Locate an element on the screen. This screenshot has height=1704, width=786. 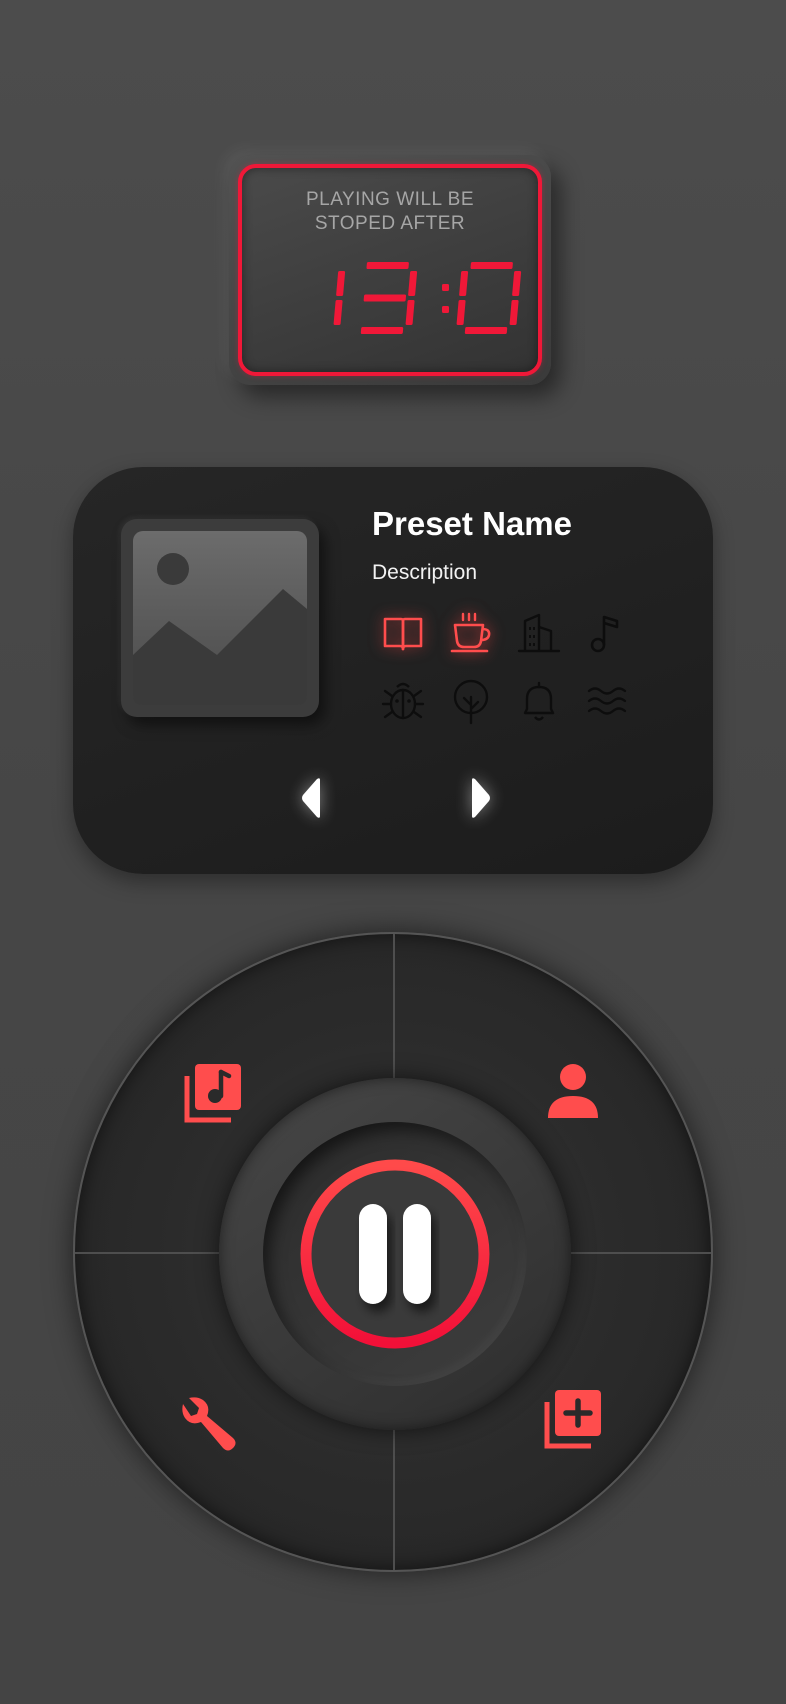
add-to-library-button is located at coordinates (573, 1418).